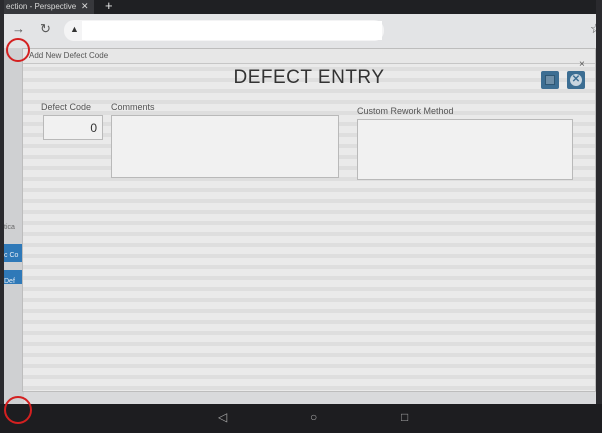  Describe the element at coordinates (225, 146) in the screenshot. I see `comments-textarea` at that location.